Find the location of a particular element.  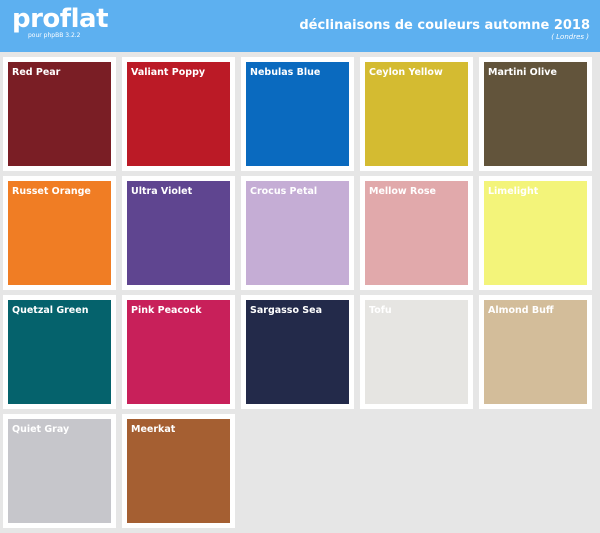

color-name: Almond Buff is located at coordinates (521, 310).